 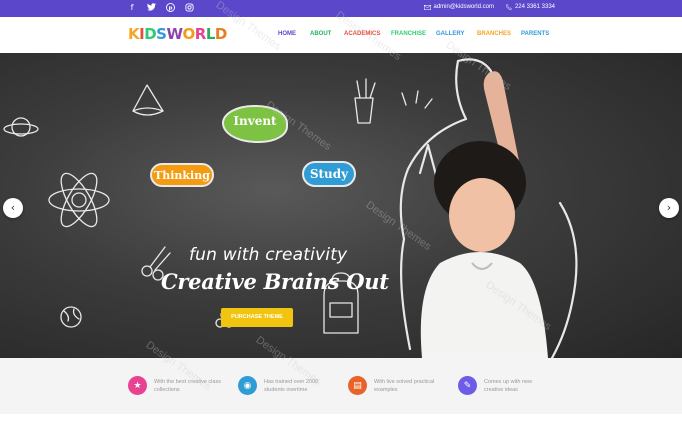 I want to click on feature-item: ◉ Has trained over 2000 students overtime, so click(x=285, y=385).